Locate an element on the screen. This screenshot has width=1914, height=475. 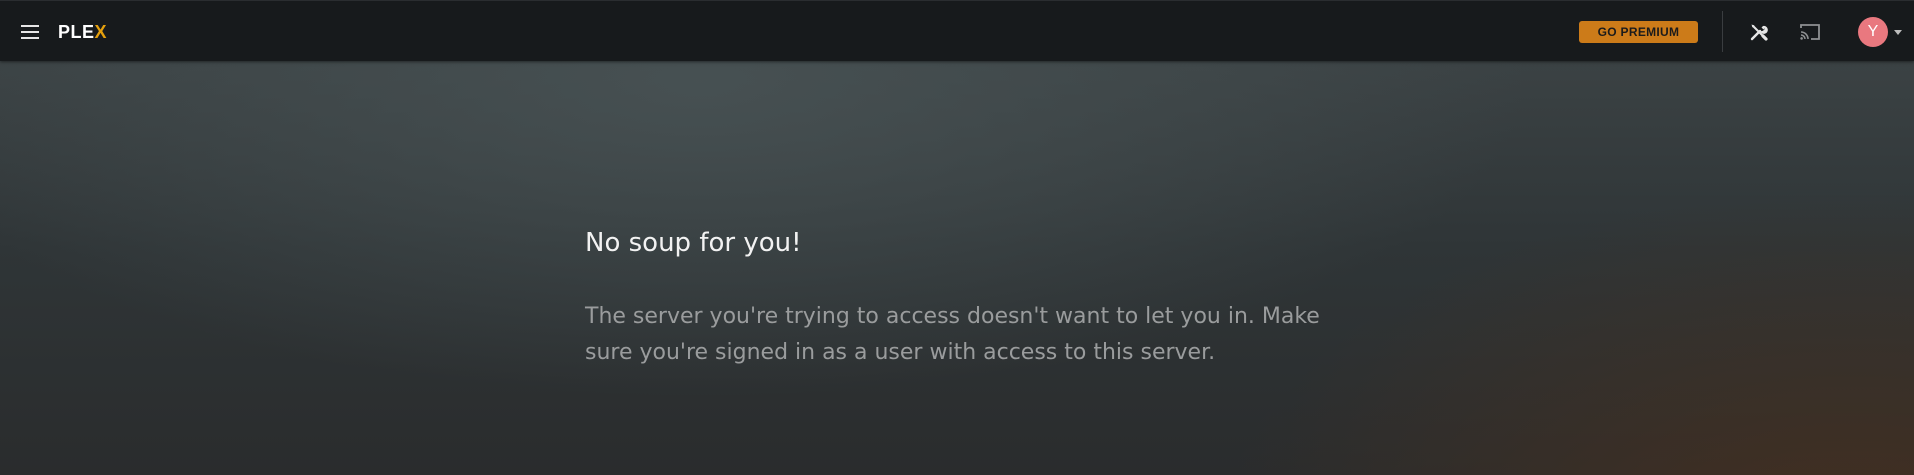
plex-logo: PLEX is located at coordinates (82, 32).